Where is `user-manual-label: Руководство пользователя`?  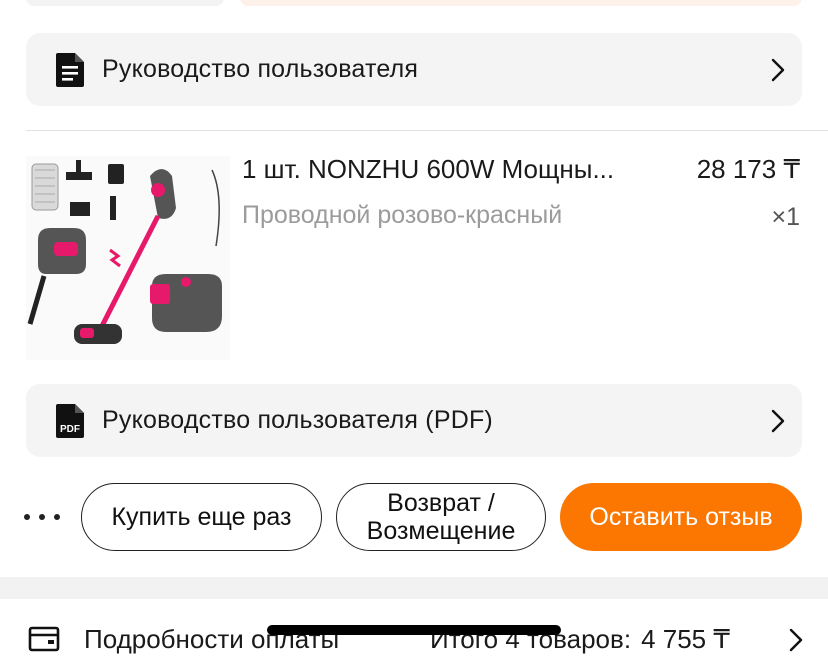 user-manual-label: Руководство пользователя is located at coordinates (260, 69).